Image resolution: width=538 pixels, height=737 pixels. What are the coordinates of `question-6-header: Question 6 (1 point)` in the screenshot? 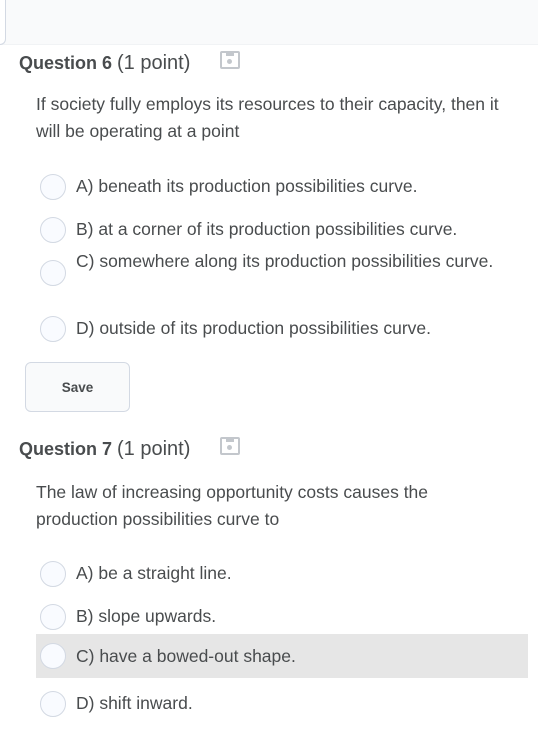 It's located at (130, 63).